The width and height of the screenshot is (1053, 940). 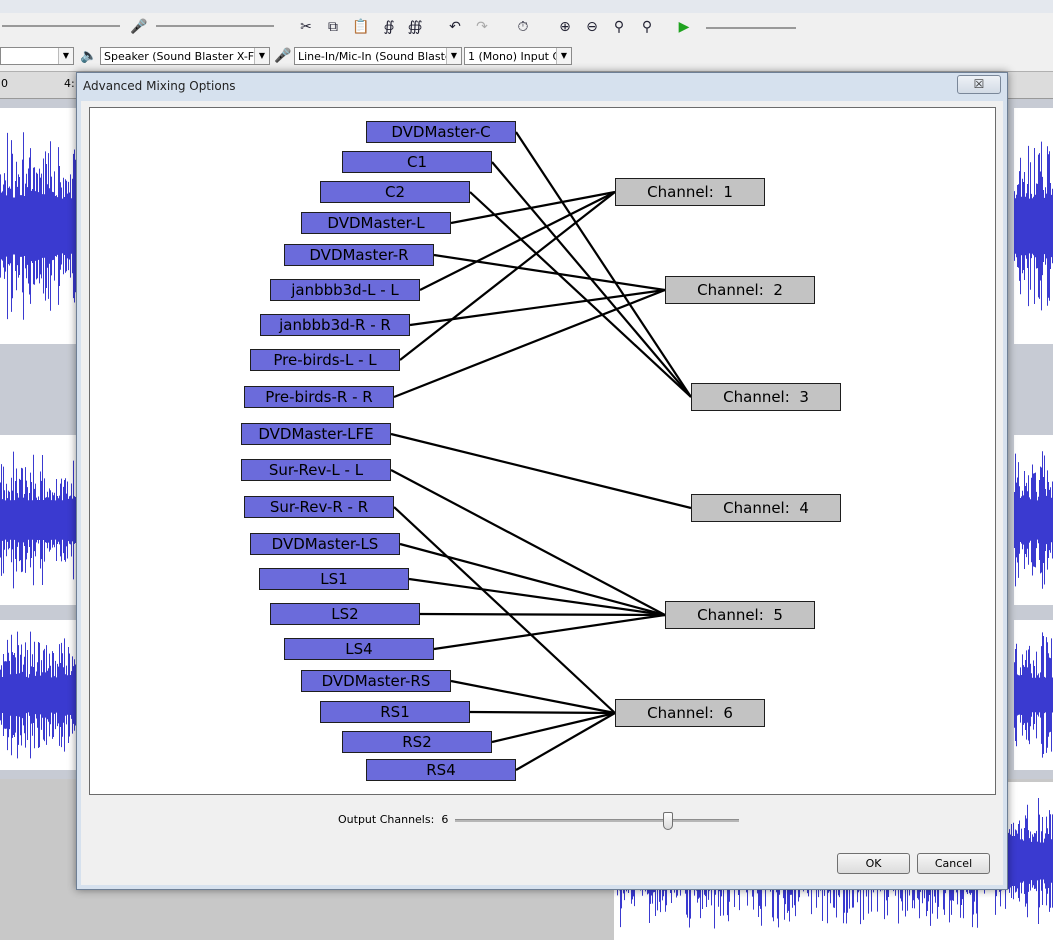 What do you see at coordinates (69, 83) in the screenshot?
I see `ruler-mark-label: 4:` at bounding box center [69, 83].